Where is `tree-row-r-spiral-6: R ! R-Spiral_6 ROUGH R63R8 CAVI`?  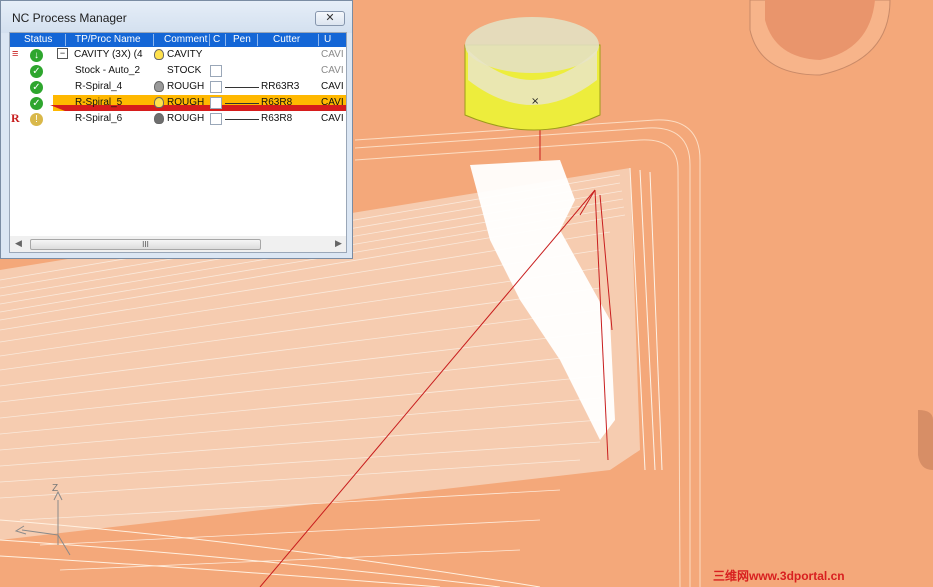 tree-row-r-spiral-6: R ! R-Spiral_6 ROUGH R63R8 CAVI is located at coordinates (178, 119).